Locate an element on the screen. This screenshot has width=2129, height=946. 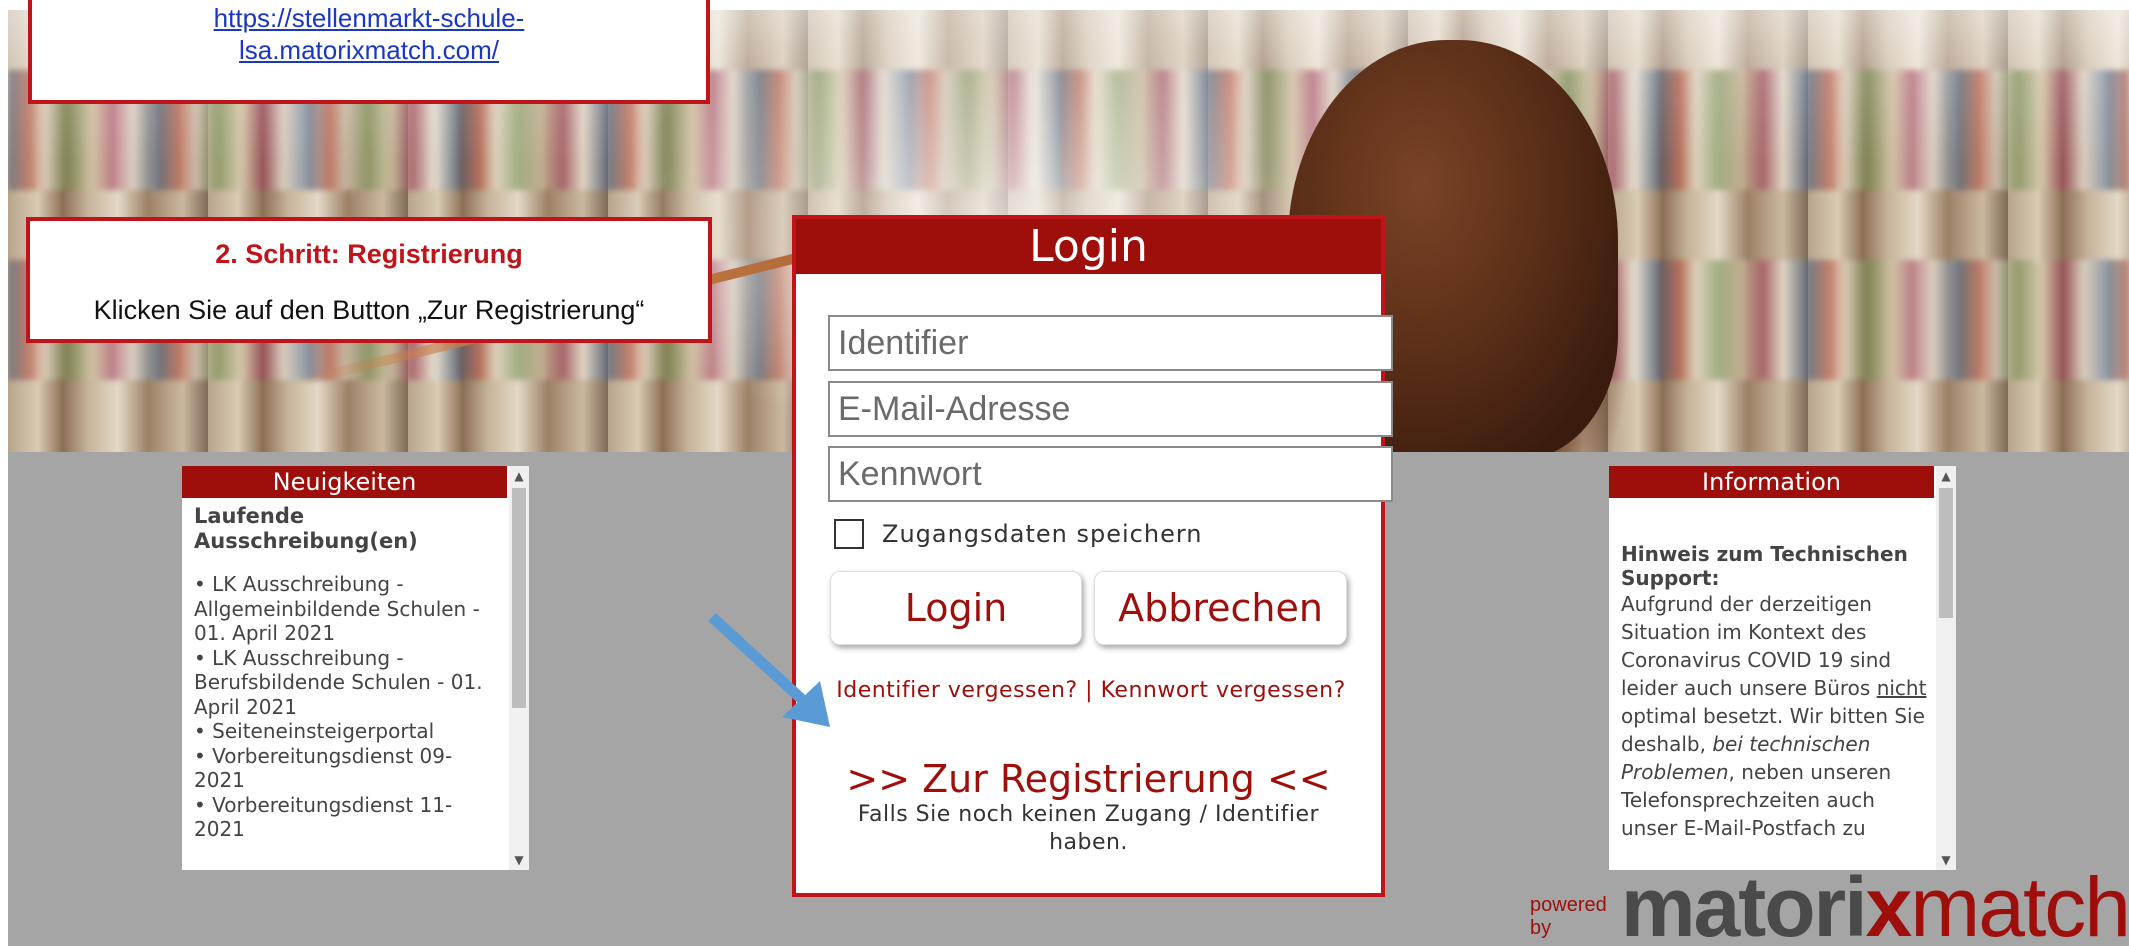
news-title: Laufende Ausschreibung(en) is located at coordinates (306, 528).